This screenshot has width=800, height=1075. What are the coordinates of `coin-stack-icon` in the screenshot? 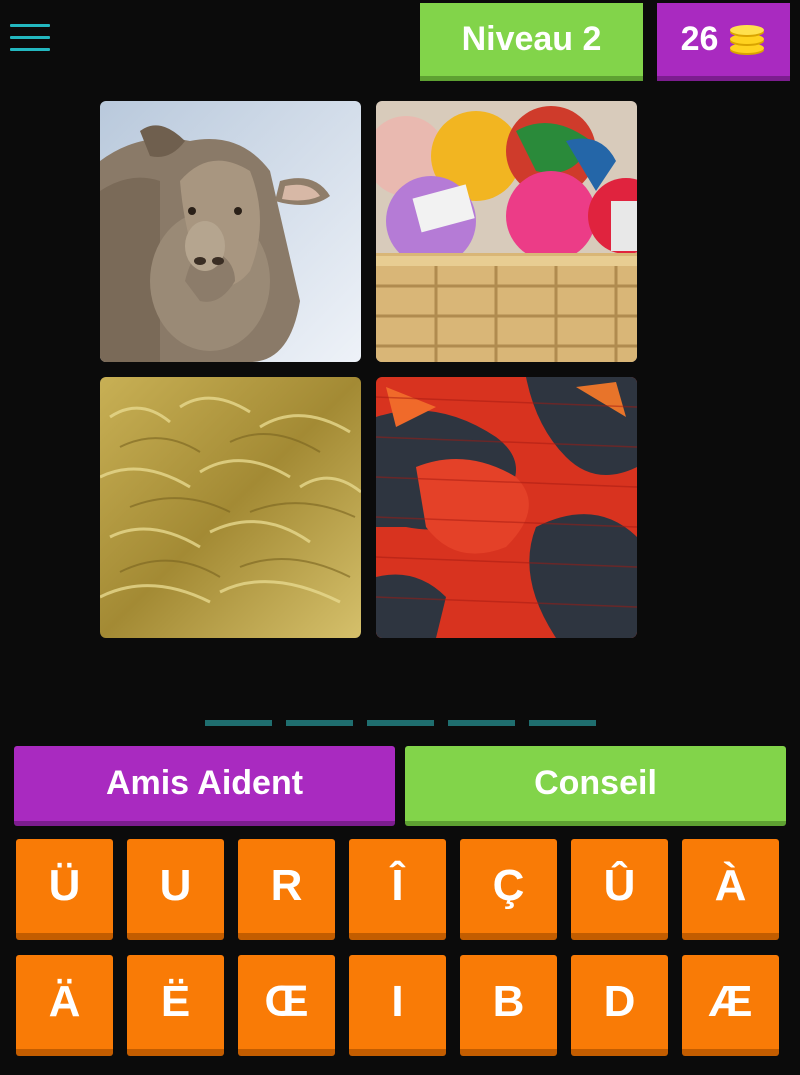 It's located at (747, 39).